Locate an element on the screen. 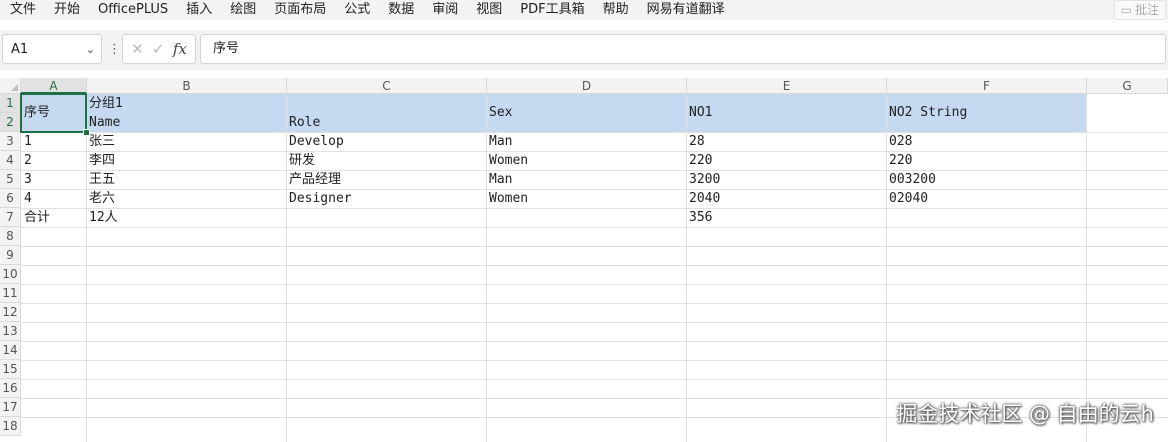 This screenshot has height=442, width=1168. menu-home: 开始 is located at coordinates (71, 10).